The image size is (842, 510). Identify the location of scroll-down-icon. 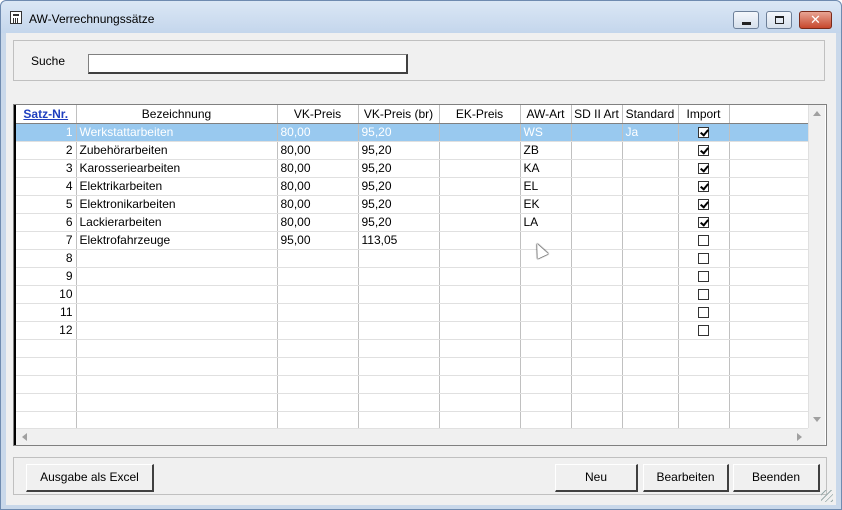
(817, 419).